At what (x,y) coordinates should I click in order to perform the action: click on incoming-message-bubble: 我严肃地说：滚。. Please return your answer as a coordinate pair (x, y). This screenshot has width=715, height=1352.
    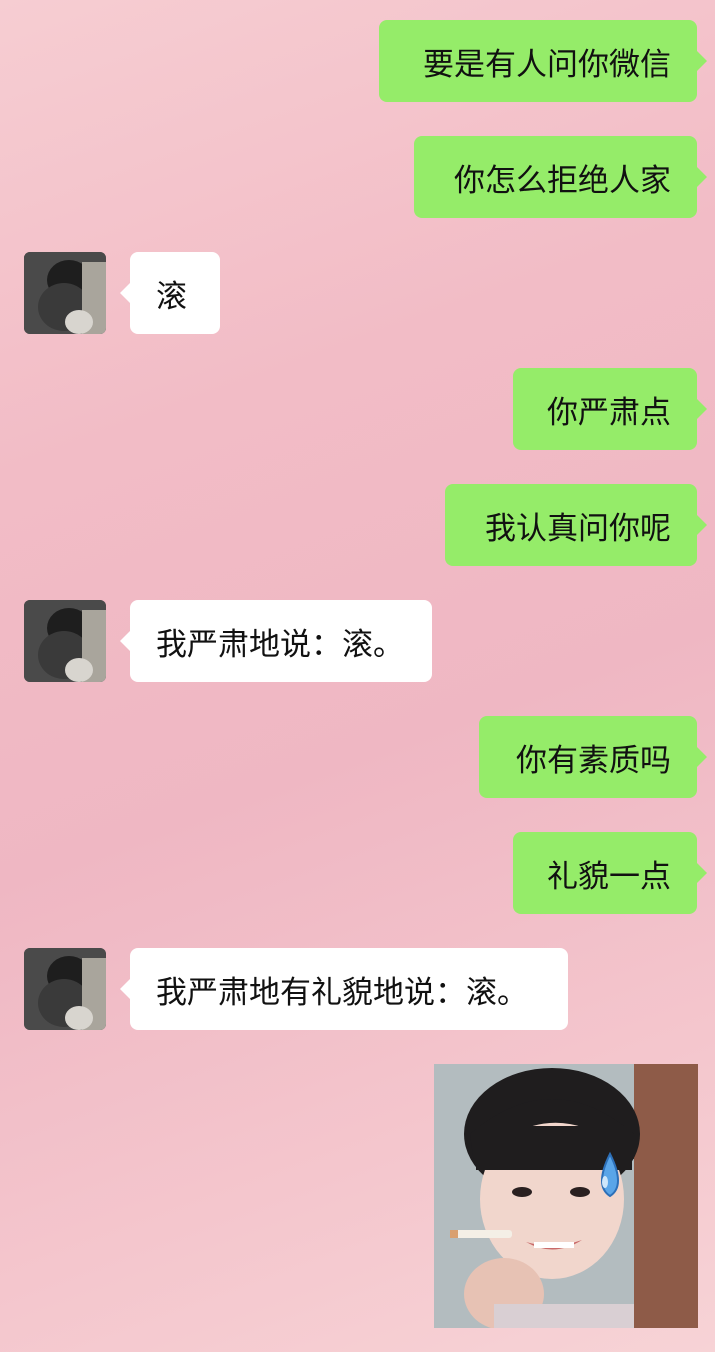
    Looking at the image, I should click on (276, 641).